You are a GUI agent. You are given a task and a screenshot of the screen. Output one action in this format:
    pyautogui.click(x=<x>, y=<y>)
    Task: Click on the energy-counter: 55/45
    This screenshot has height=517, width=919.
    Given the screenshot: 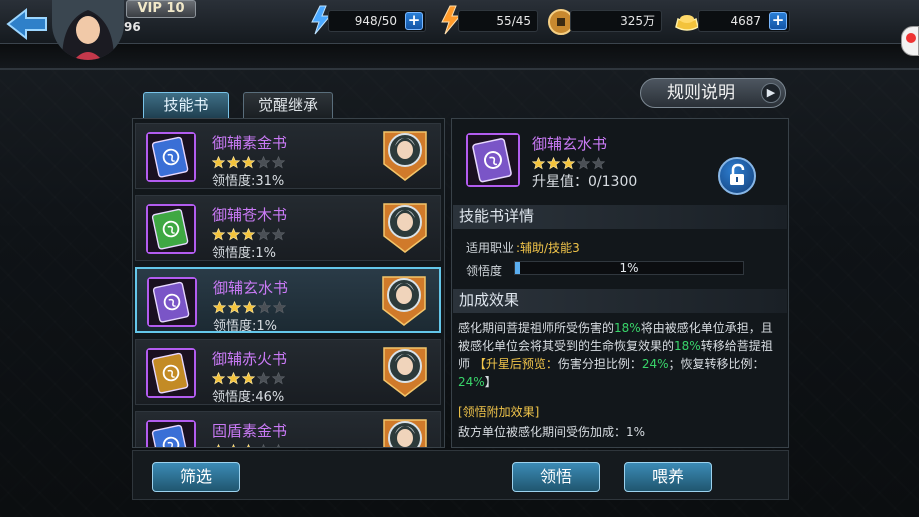 What is the action you would take?
    pyautogui.click(x=498, y=21)
    